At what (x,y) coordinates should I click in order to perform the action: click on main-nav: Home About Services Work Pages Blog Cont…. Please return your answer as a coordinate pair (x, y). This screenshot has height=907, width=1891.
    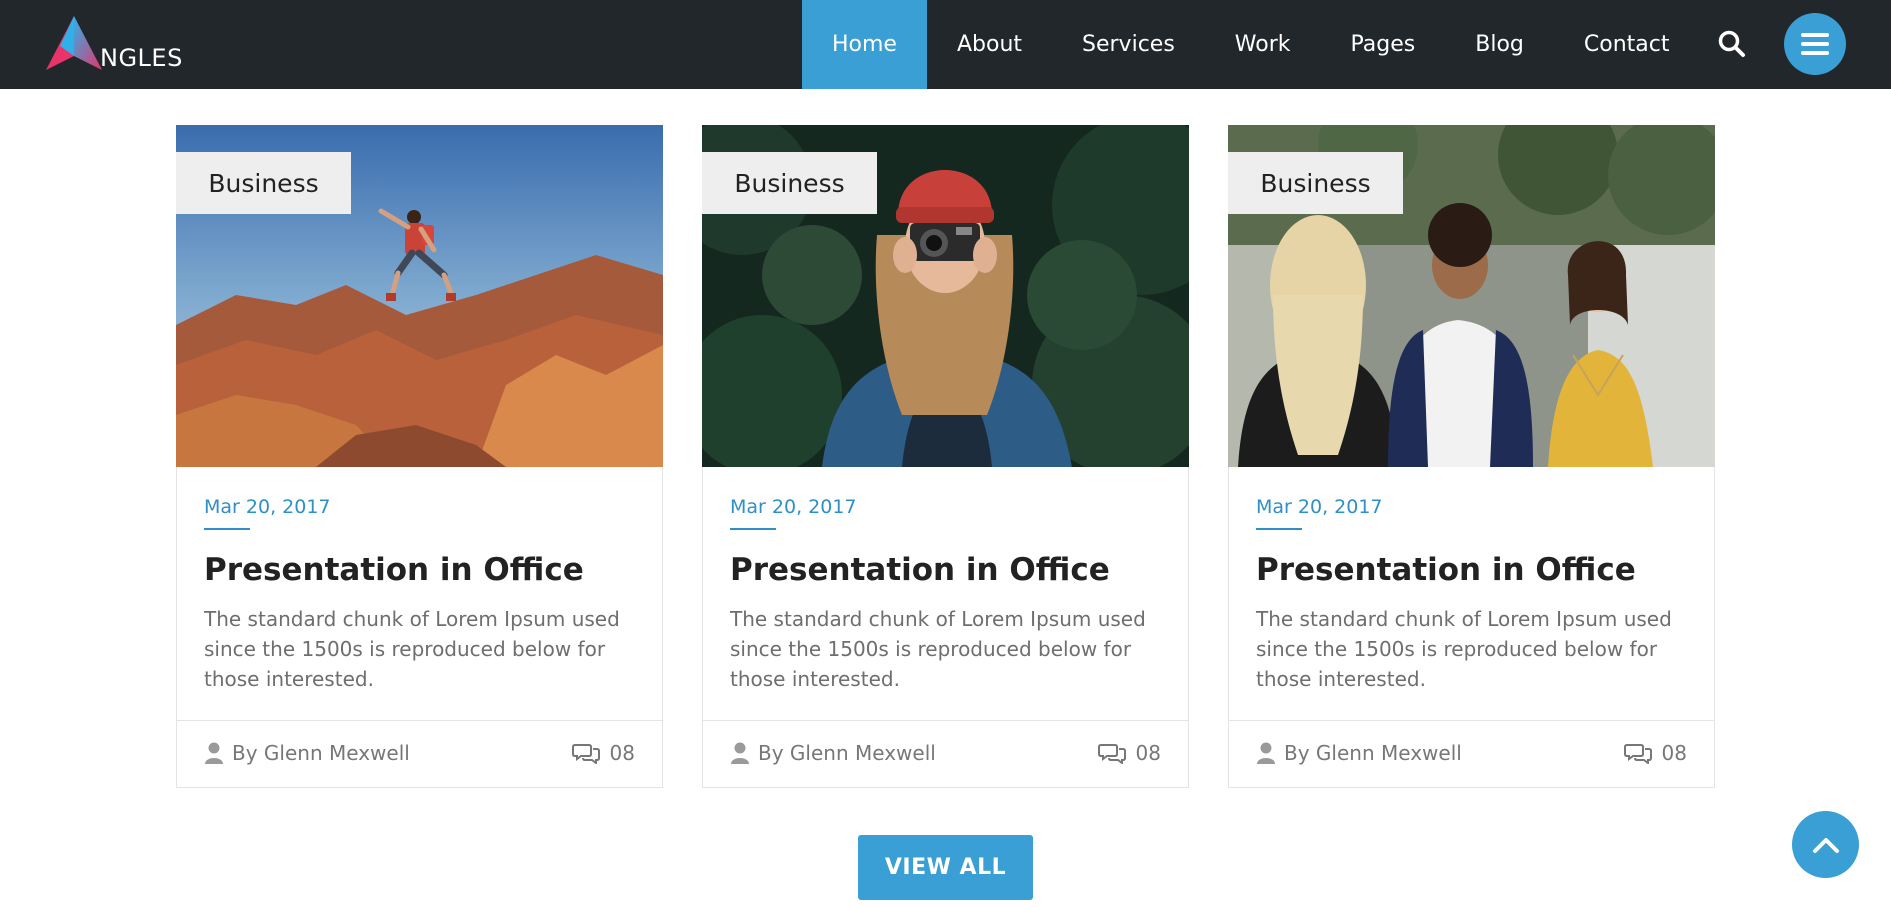
    Looking at the image, I should click on (1250, 44).